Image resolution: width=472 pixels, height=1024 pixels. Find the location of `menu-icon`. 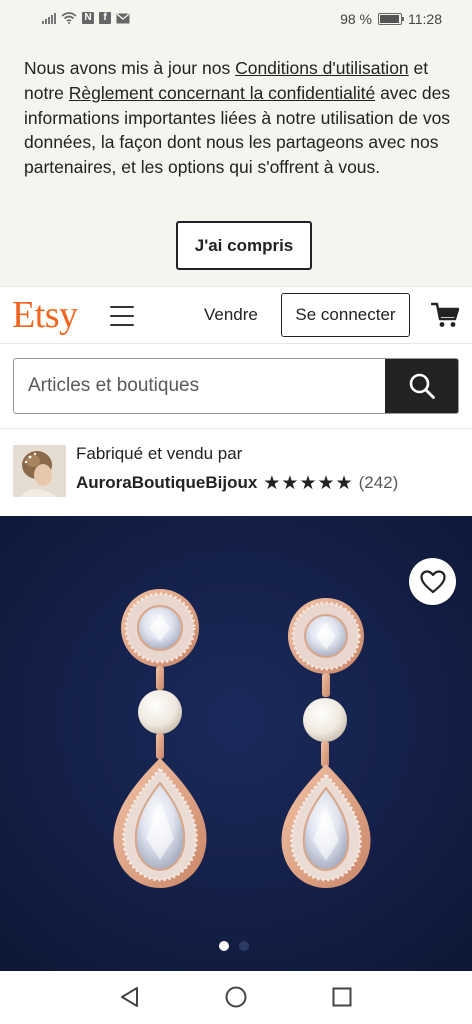

menu-icon is located at coordinates (122, 316).